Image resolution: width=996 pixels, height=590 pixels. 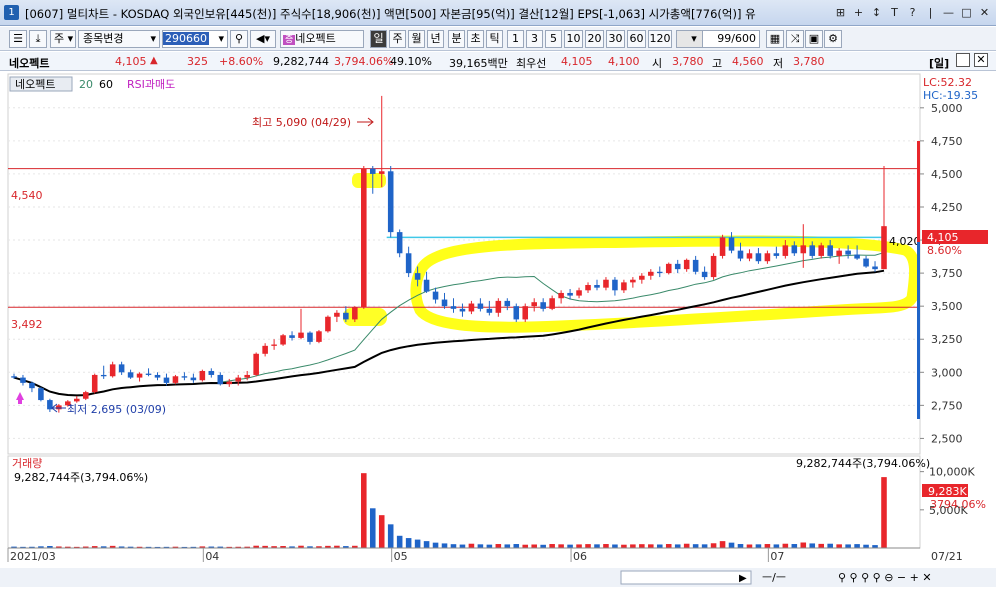 What do you see at coordinates (195, 39) in the screenshot?
I see `stock-code-input: 290660 ▾` at bounding box center [195, 39].